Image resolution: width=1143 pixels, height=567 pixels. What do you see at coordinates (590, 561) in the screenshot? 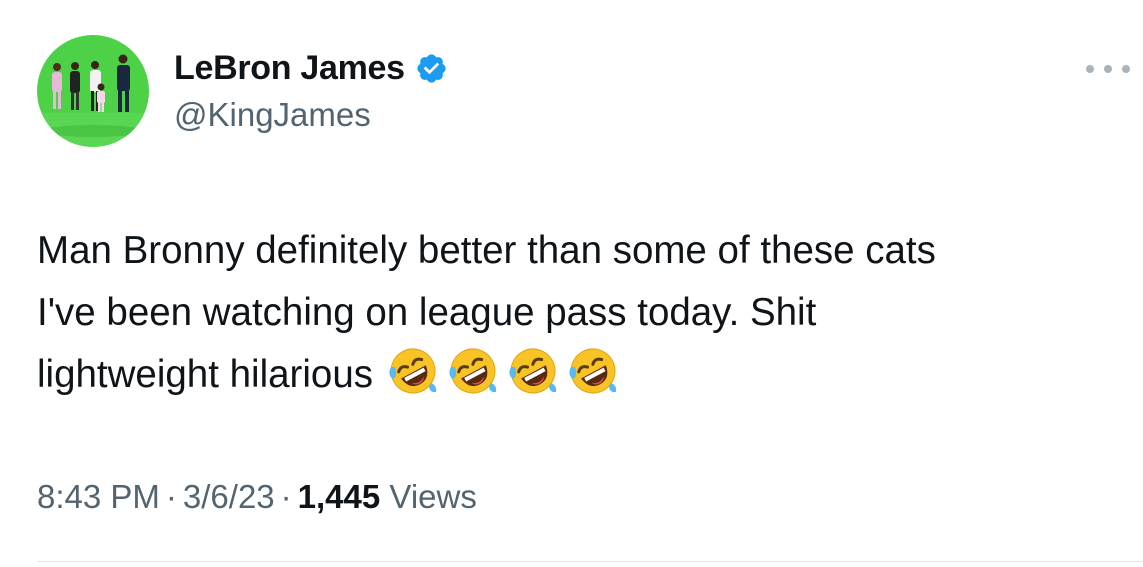
I see `divider` at bounding box center [590, 561].